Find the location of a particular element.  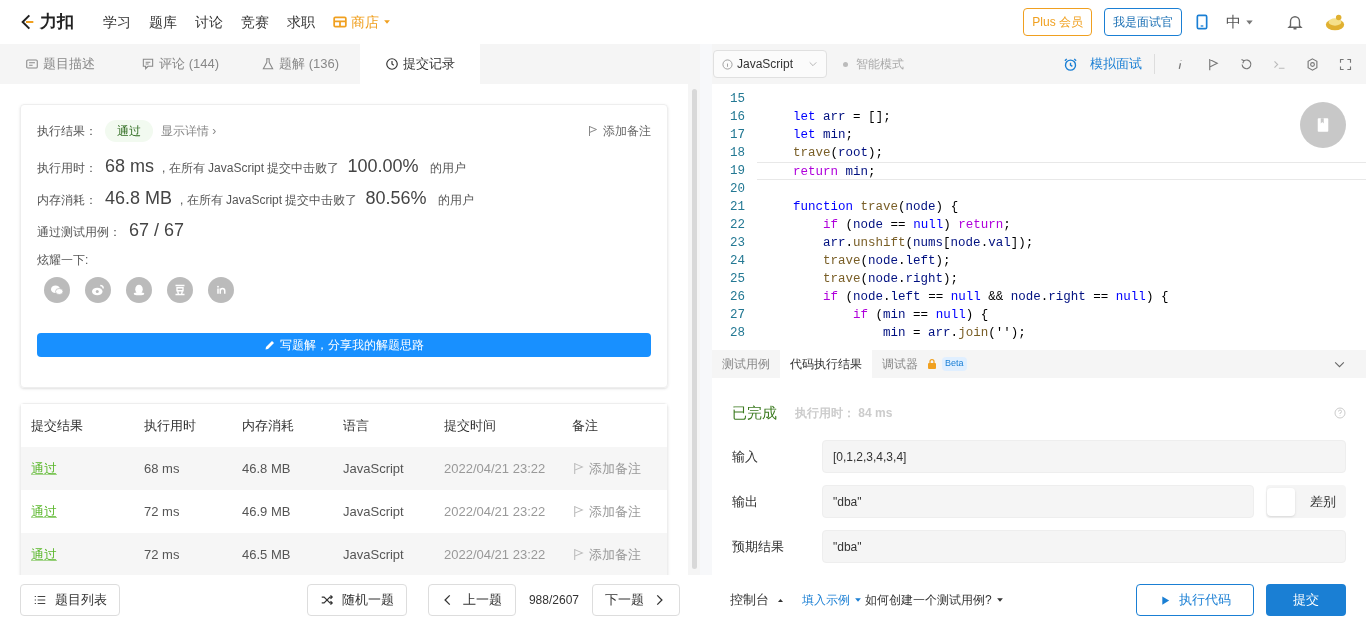

logo-text: 力扣 is located at coordinates (57, 22).